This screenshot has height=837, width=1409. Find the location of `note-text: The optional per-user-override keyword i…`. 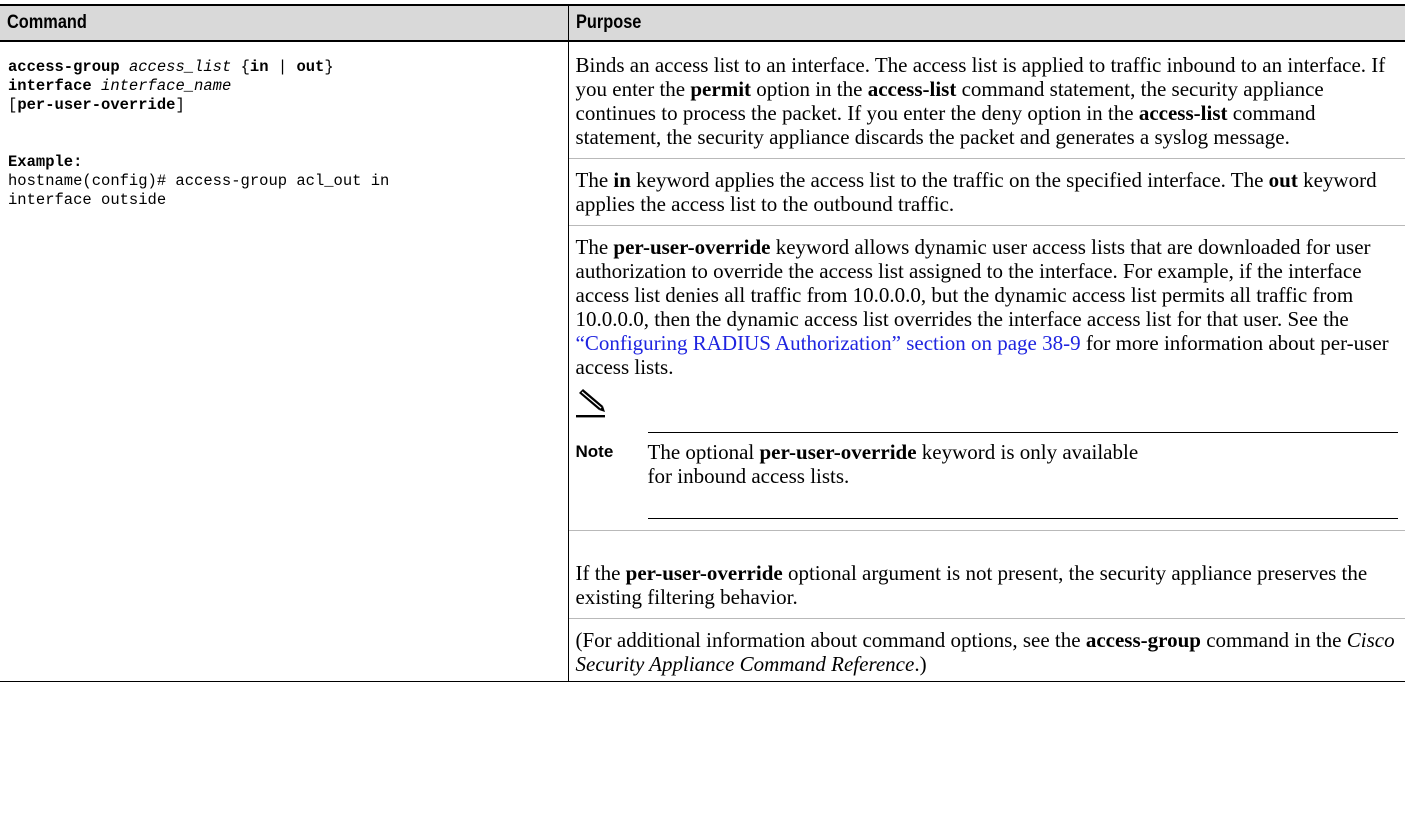

note-text: The optional per-user-override keyword i… is located at coordinates (893, 464).